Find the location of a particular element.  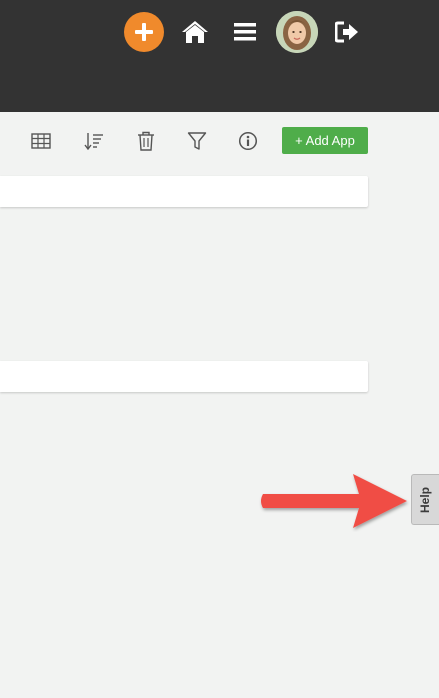

menu-icon is located at coordinates (245, 32).